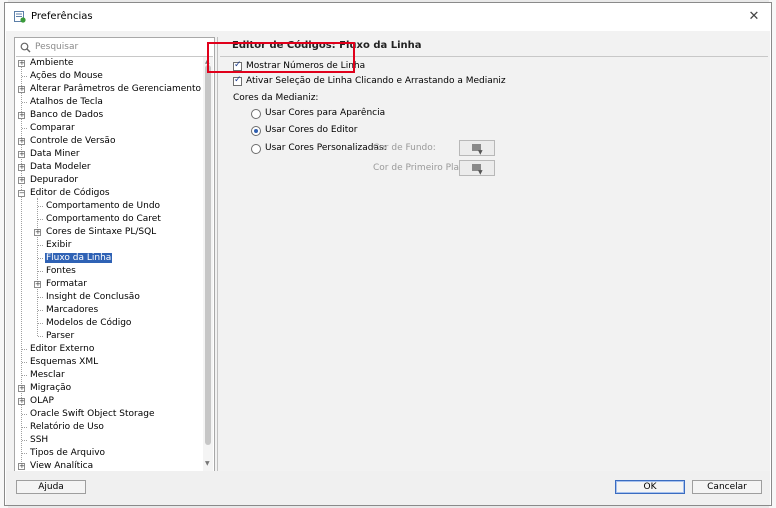 The image size is (776, 508). What do you see at coordinates (62, 466) in the screenshot?
I see `tree-item-label: View Analítica` at bounding box center [62, 466].